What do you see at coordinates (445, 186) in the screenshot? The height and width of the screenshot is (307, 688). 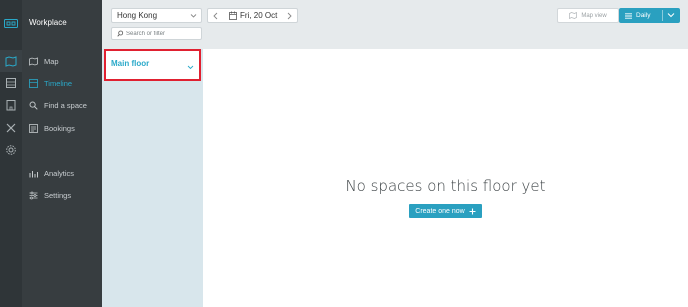 I see `empty-state-message: No spaces on this floor yet` at bounding box center [445, 186].